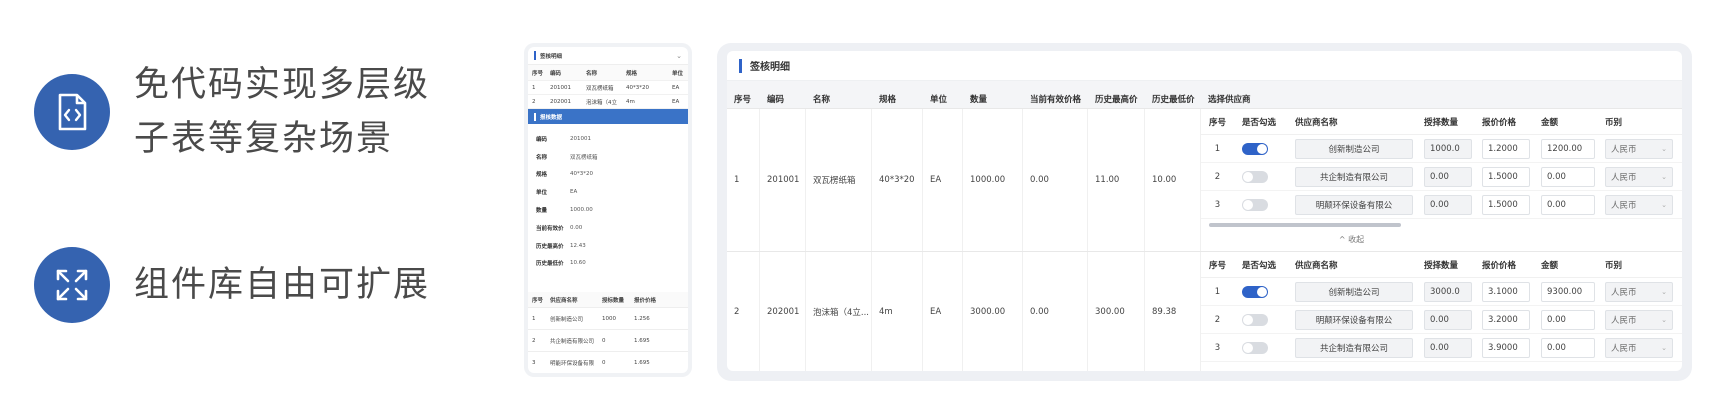  I want to click on amount-field: 9300.00, so click(1568, 291).